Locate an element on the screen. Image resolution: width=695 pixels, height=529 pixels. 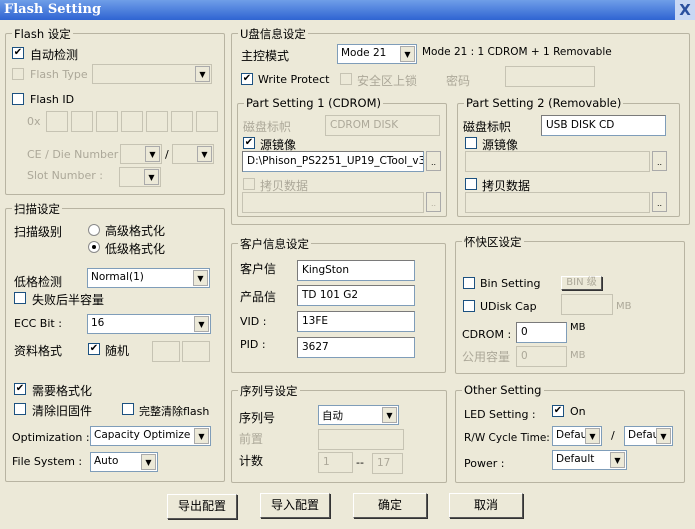
secure-lock-checkbox is located at coordinates (346, 79).